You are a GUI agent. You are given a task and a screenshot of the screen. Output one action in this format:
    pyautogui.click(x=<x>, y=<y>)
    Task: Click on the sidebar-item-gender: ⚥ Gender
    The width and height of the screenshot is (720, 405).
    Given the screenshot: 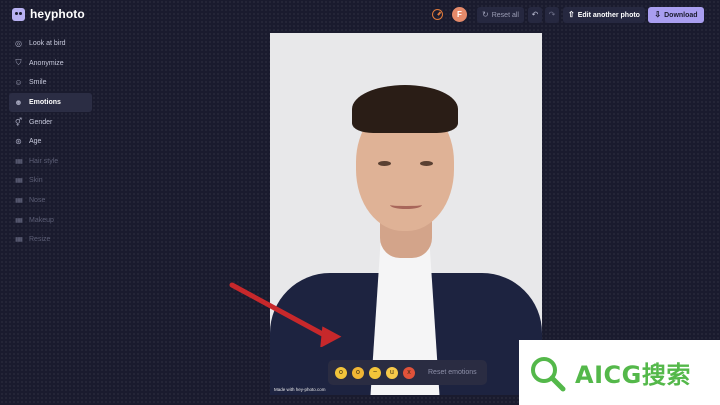 What is the action you would take?
    pyautogui.click(x=50, y=122)
    